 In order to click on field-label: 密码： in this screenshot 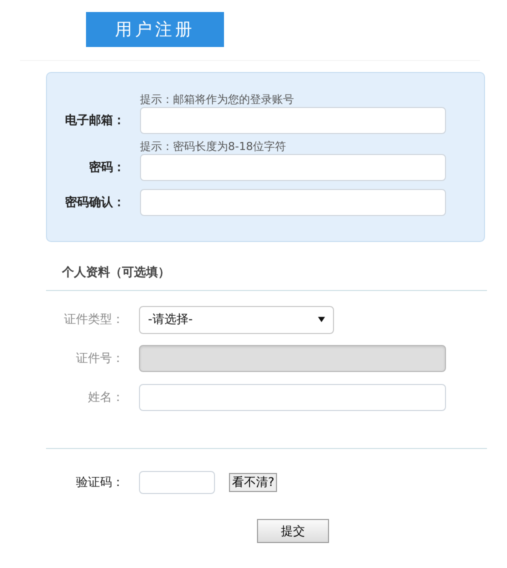, I will do `click(106, 167)`.